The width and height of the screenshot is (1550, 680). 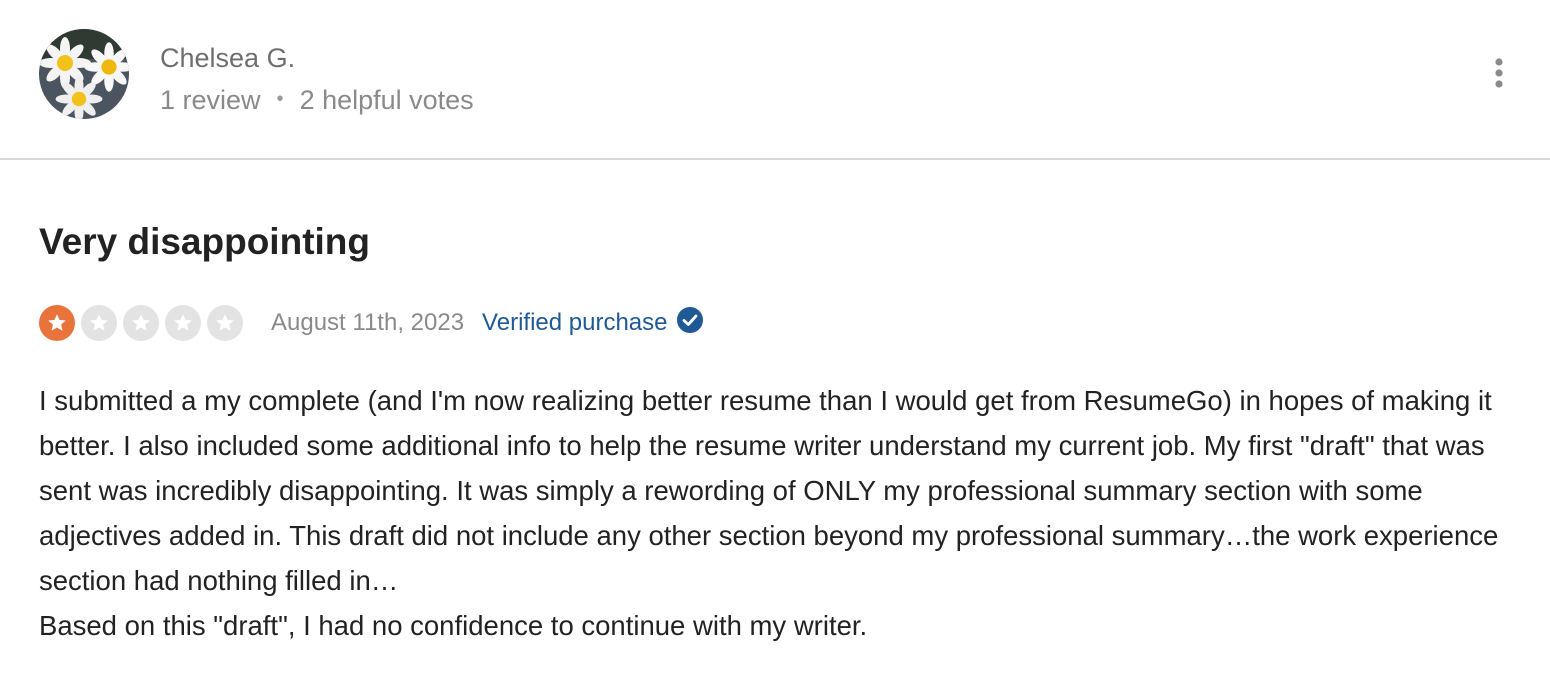 What do you see at coordinates (57, 323) in the screenshot?
I see `star-filled-icon` at bounding box center [57, 323].